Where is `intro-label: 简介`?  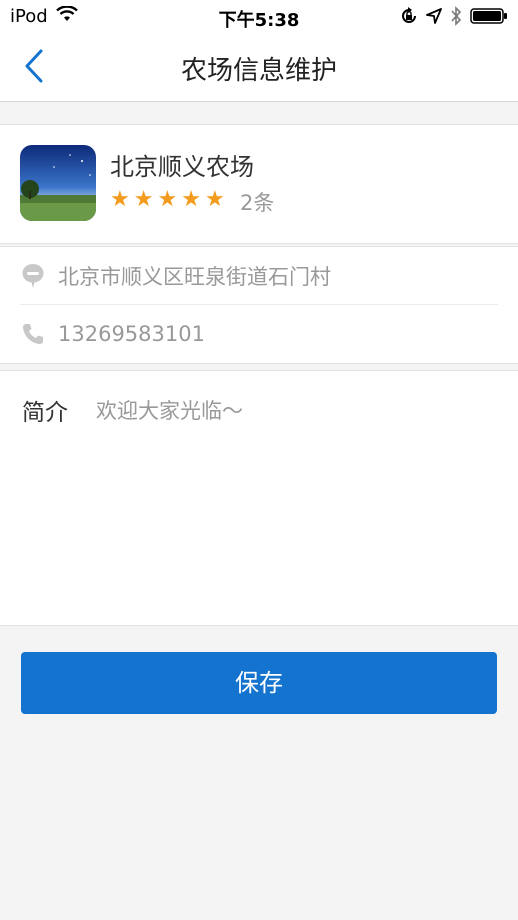
intro-label: 简介 is located at coordinates (45, 413).